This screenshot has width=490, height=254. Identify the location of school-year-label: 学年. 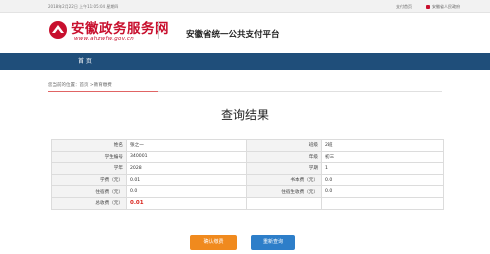
(89, 168).